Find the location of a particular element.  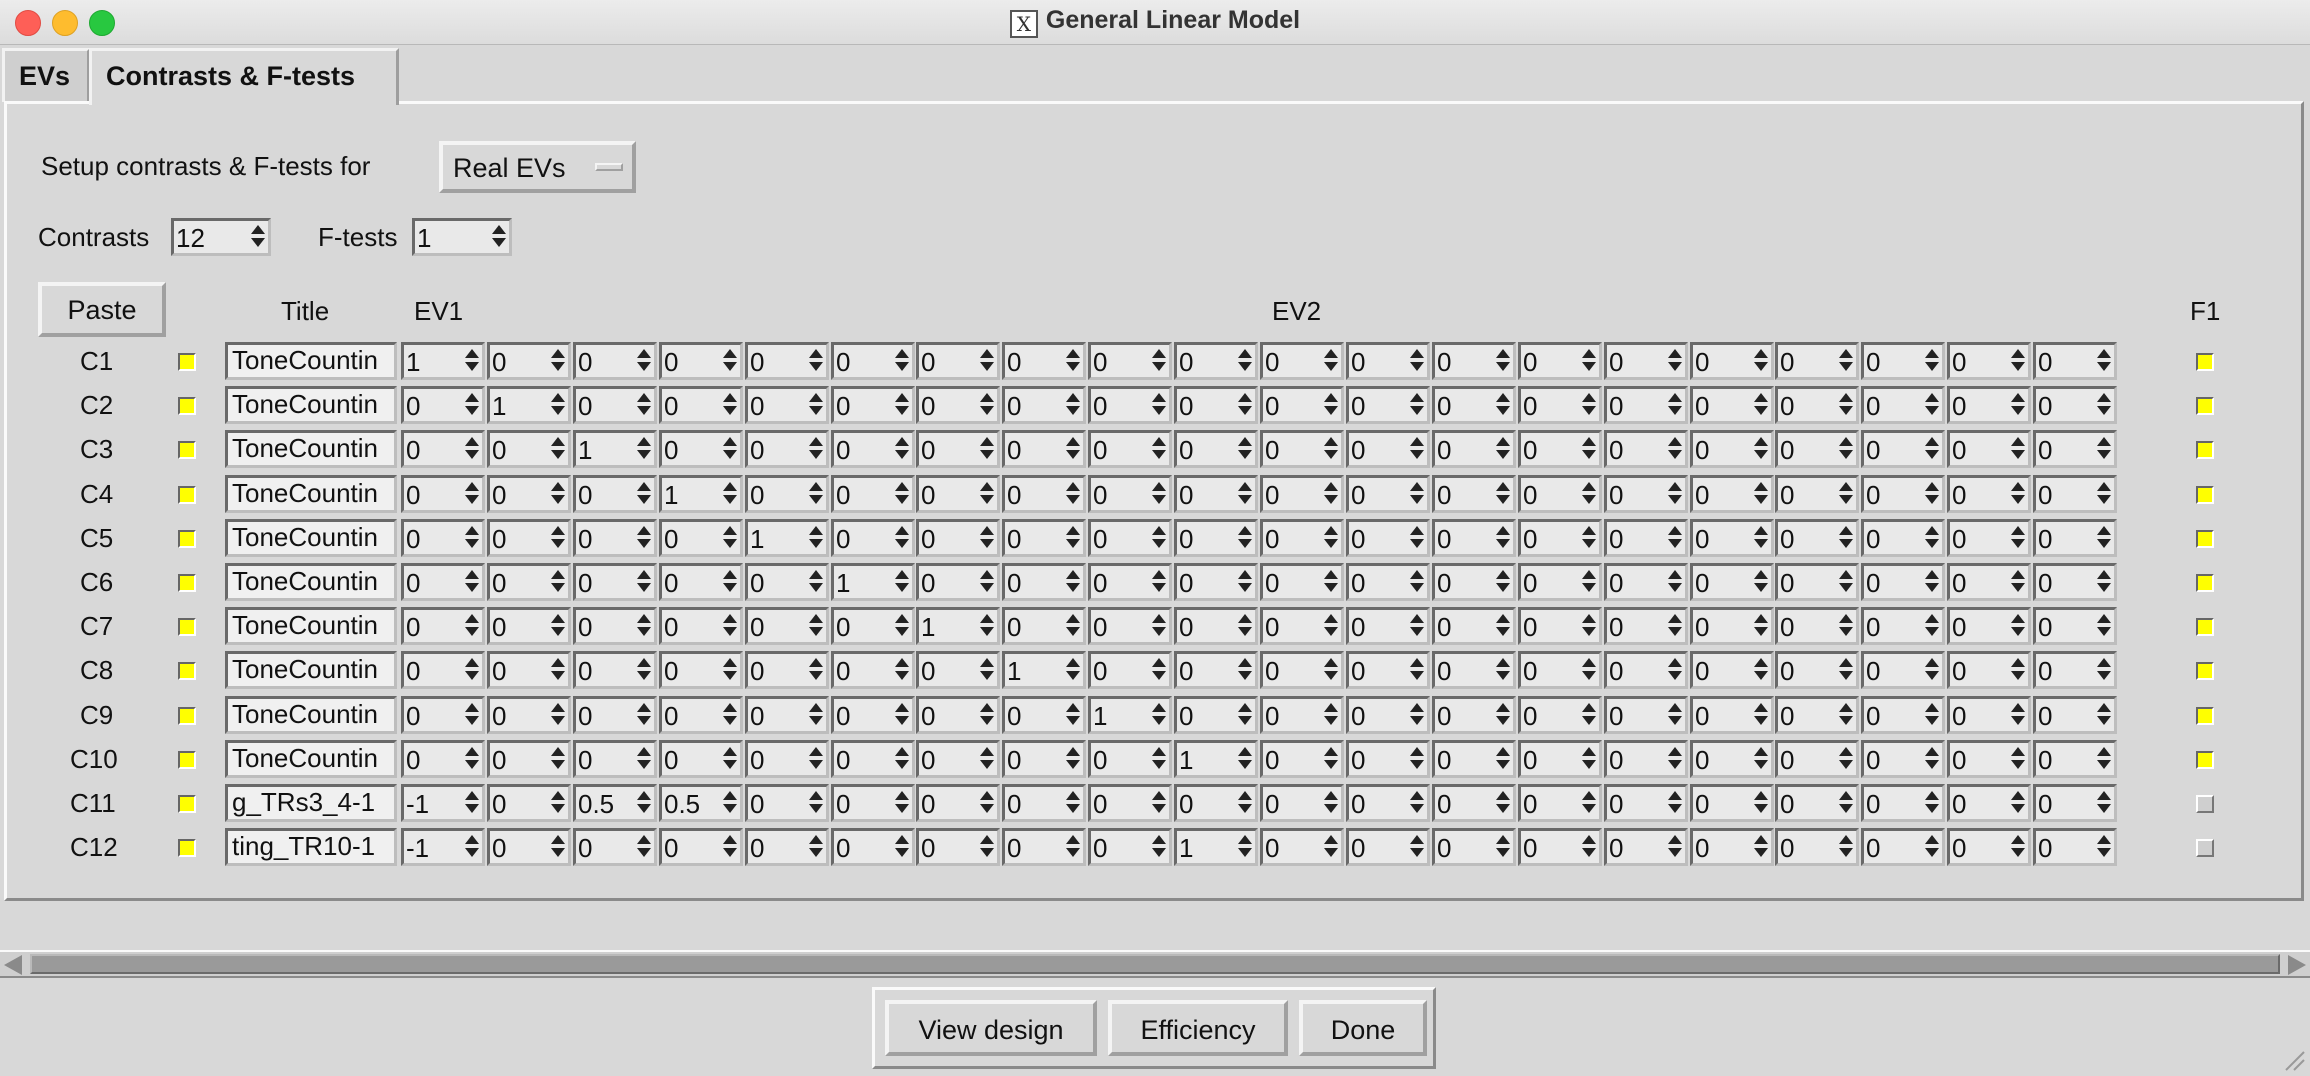

scroll-right-icon is located at coordinates (2297, 965).